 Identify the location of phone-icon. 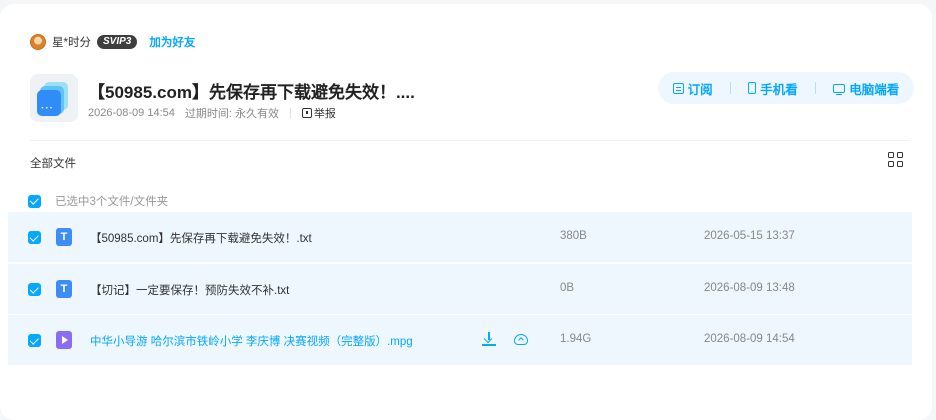
(752, 88).